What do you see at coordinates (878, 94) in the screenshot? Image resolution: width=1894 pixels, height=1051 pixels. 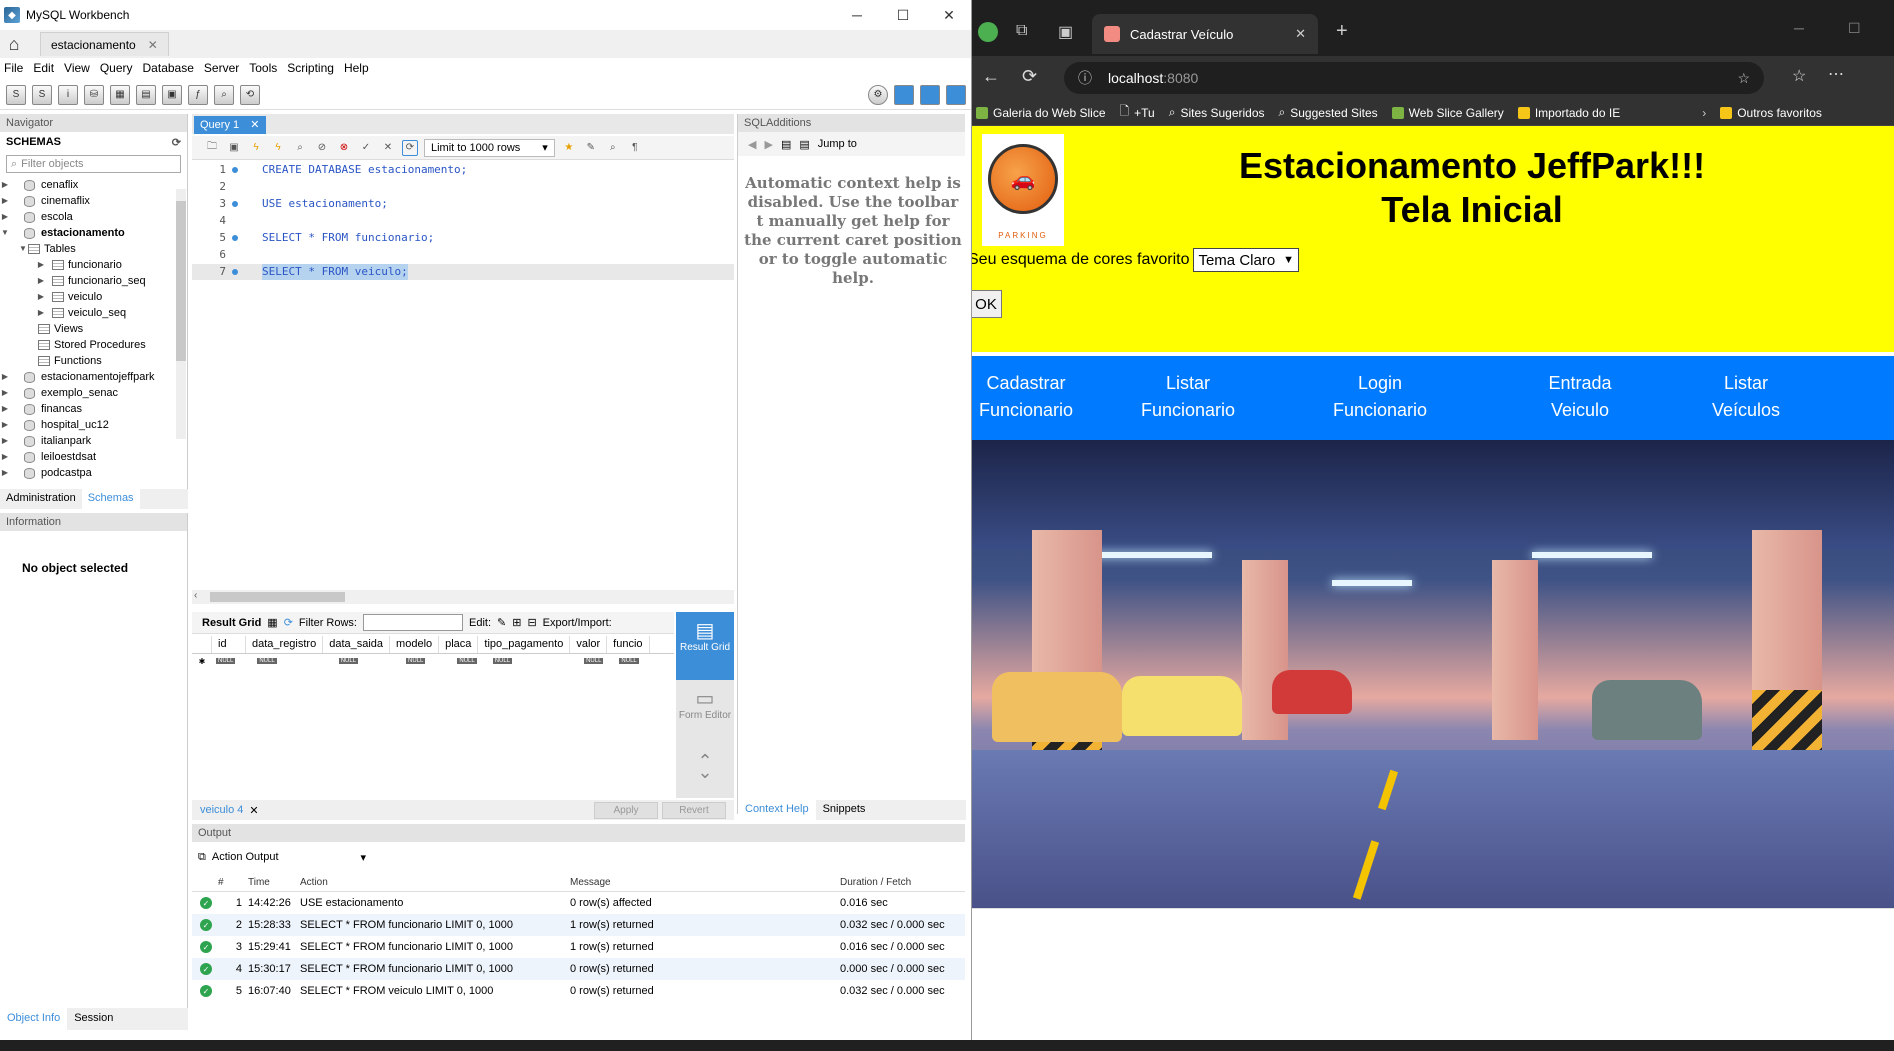 I see `settings-gear-icon: ⚙` at bounding box center [878, 94].